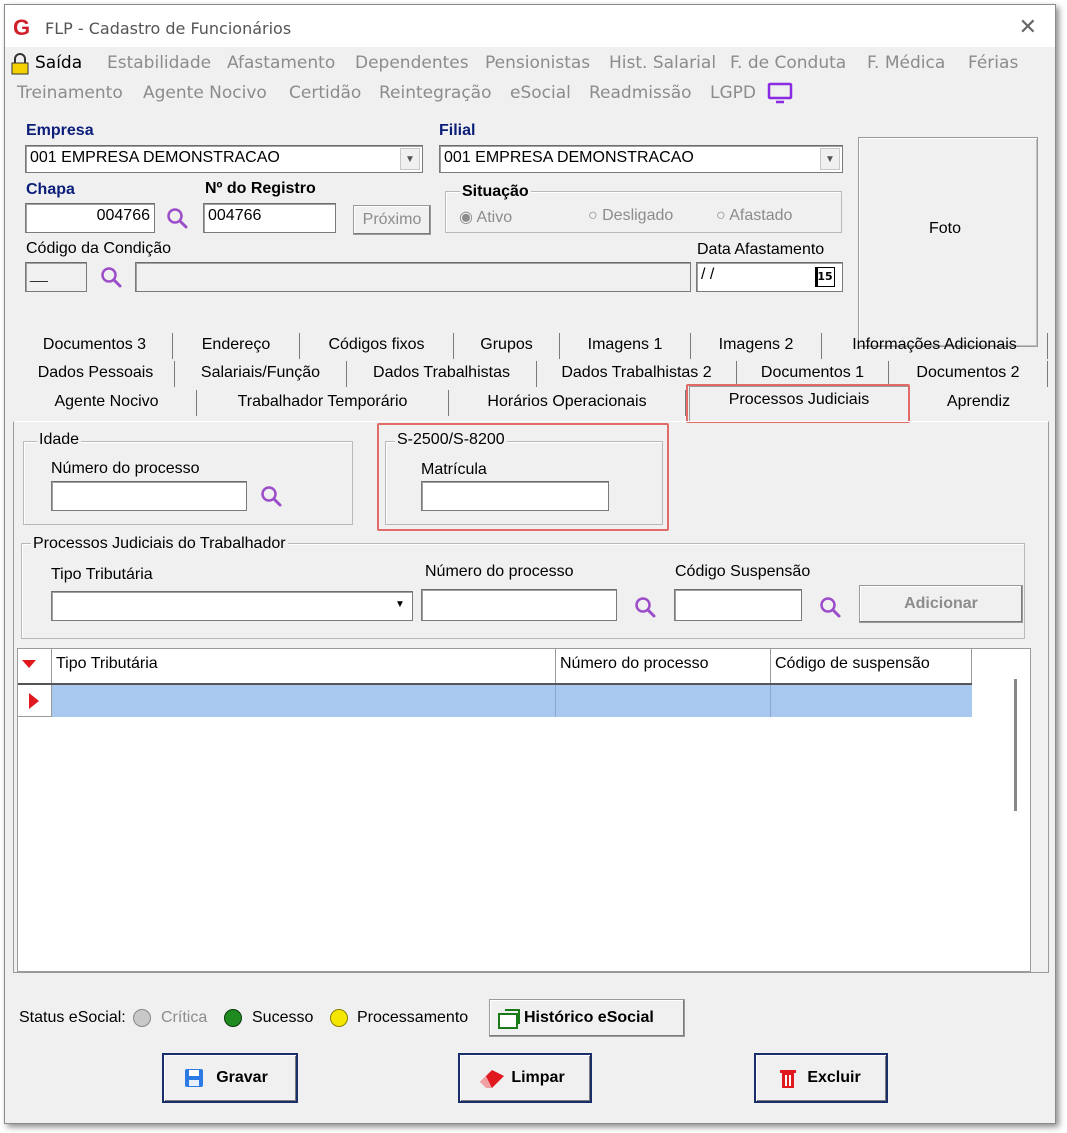 This screenshot has height=1133, width=1067. Describe the element at coordinates (159, 63) in the screenshot. I see `menu-estabilidade: Estabilidade` at that location.